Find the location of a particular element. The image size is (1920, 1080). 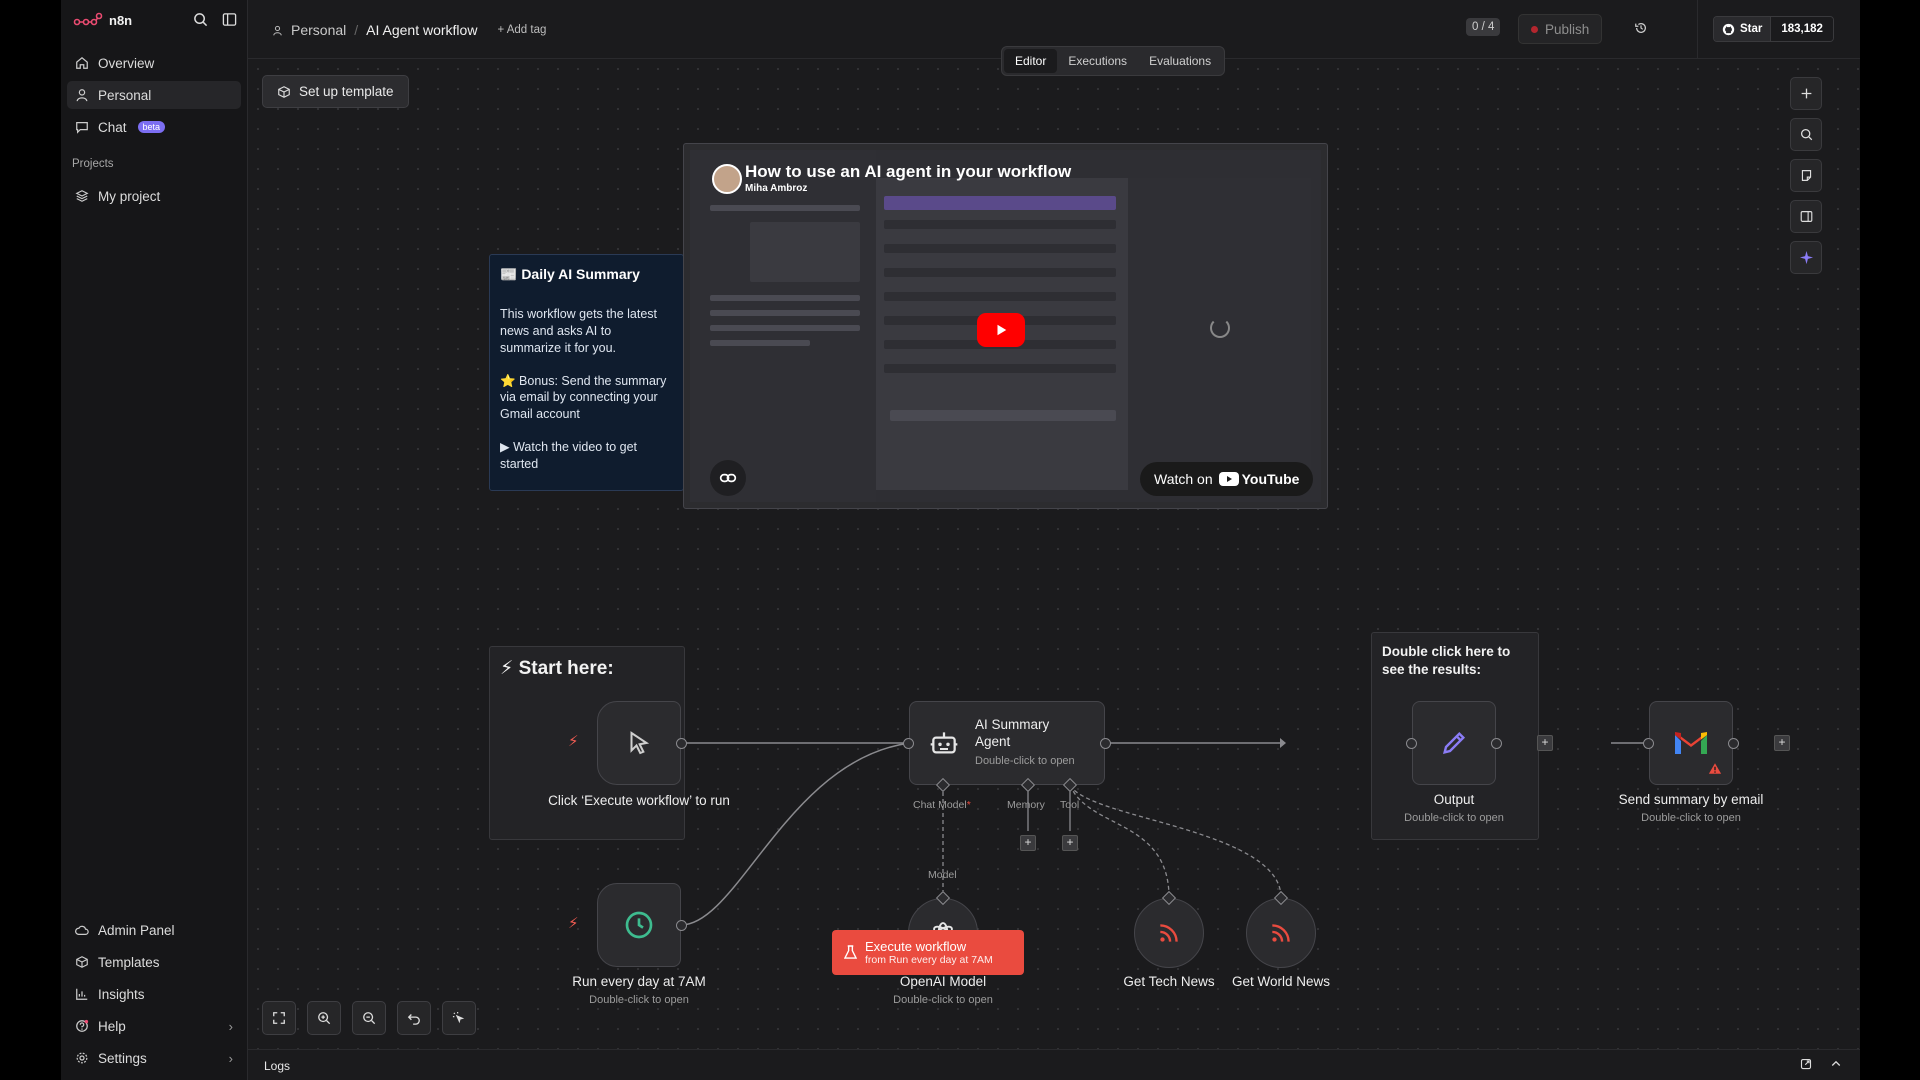

video-title: How to use an AI agent in your workflow is located at coordinates (908, 171).